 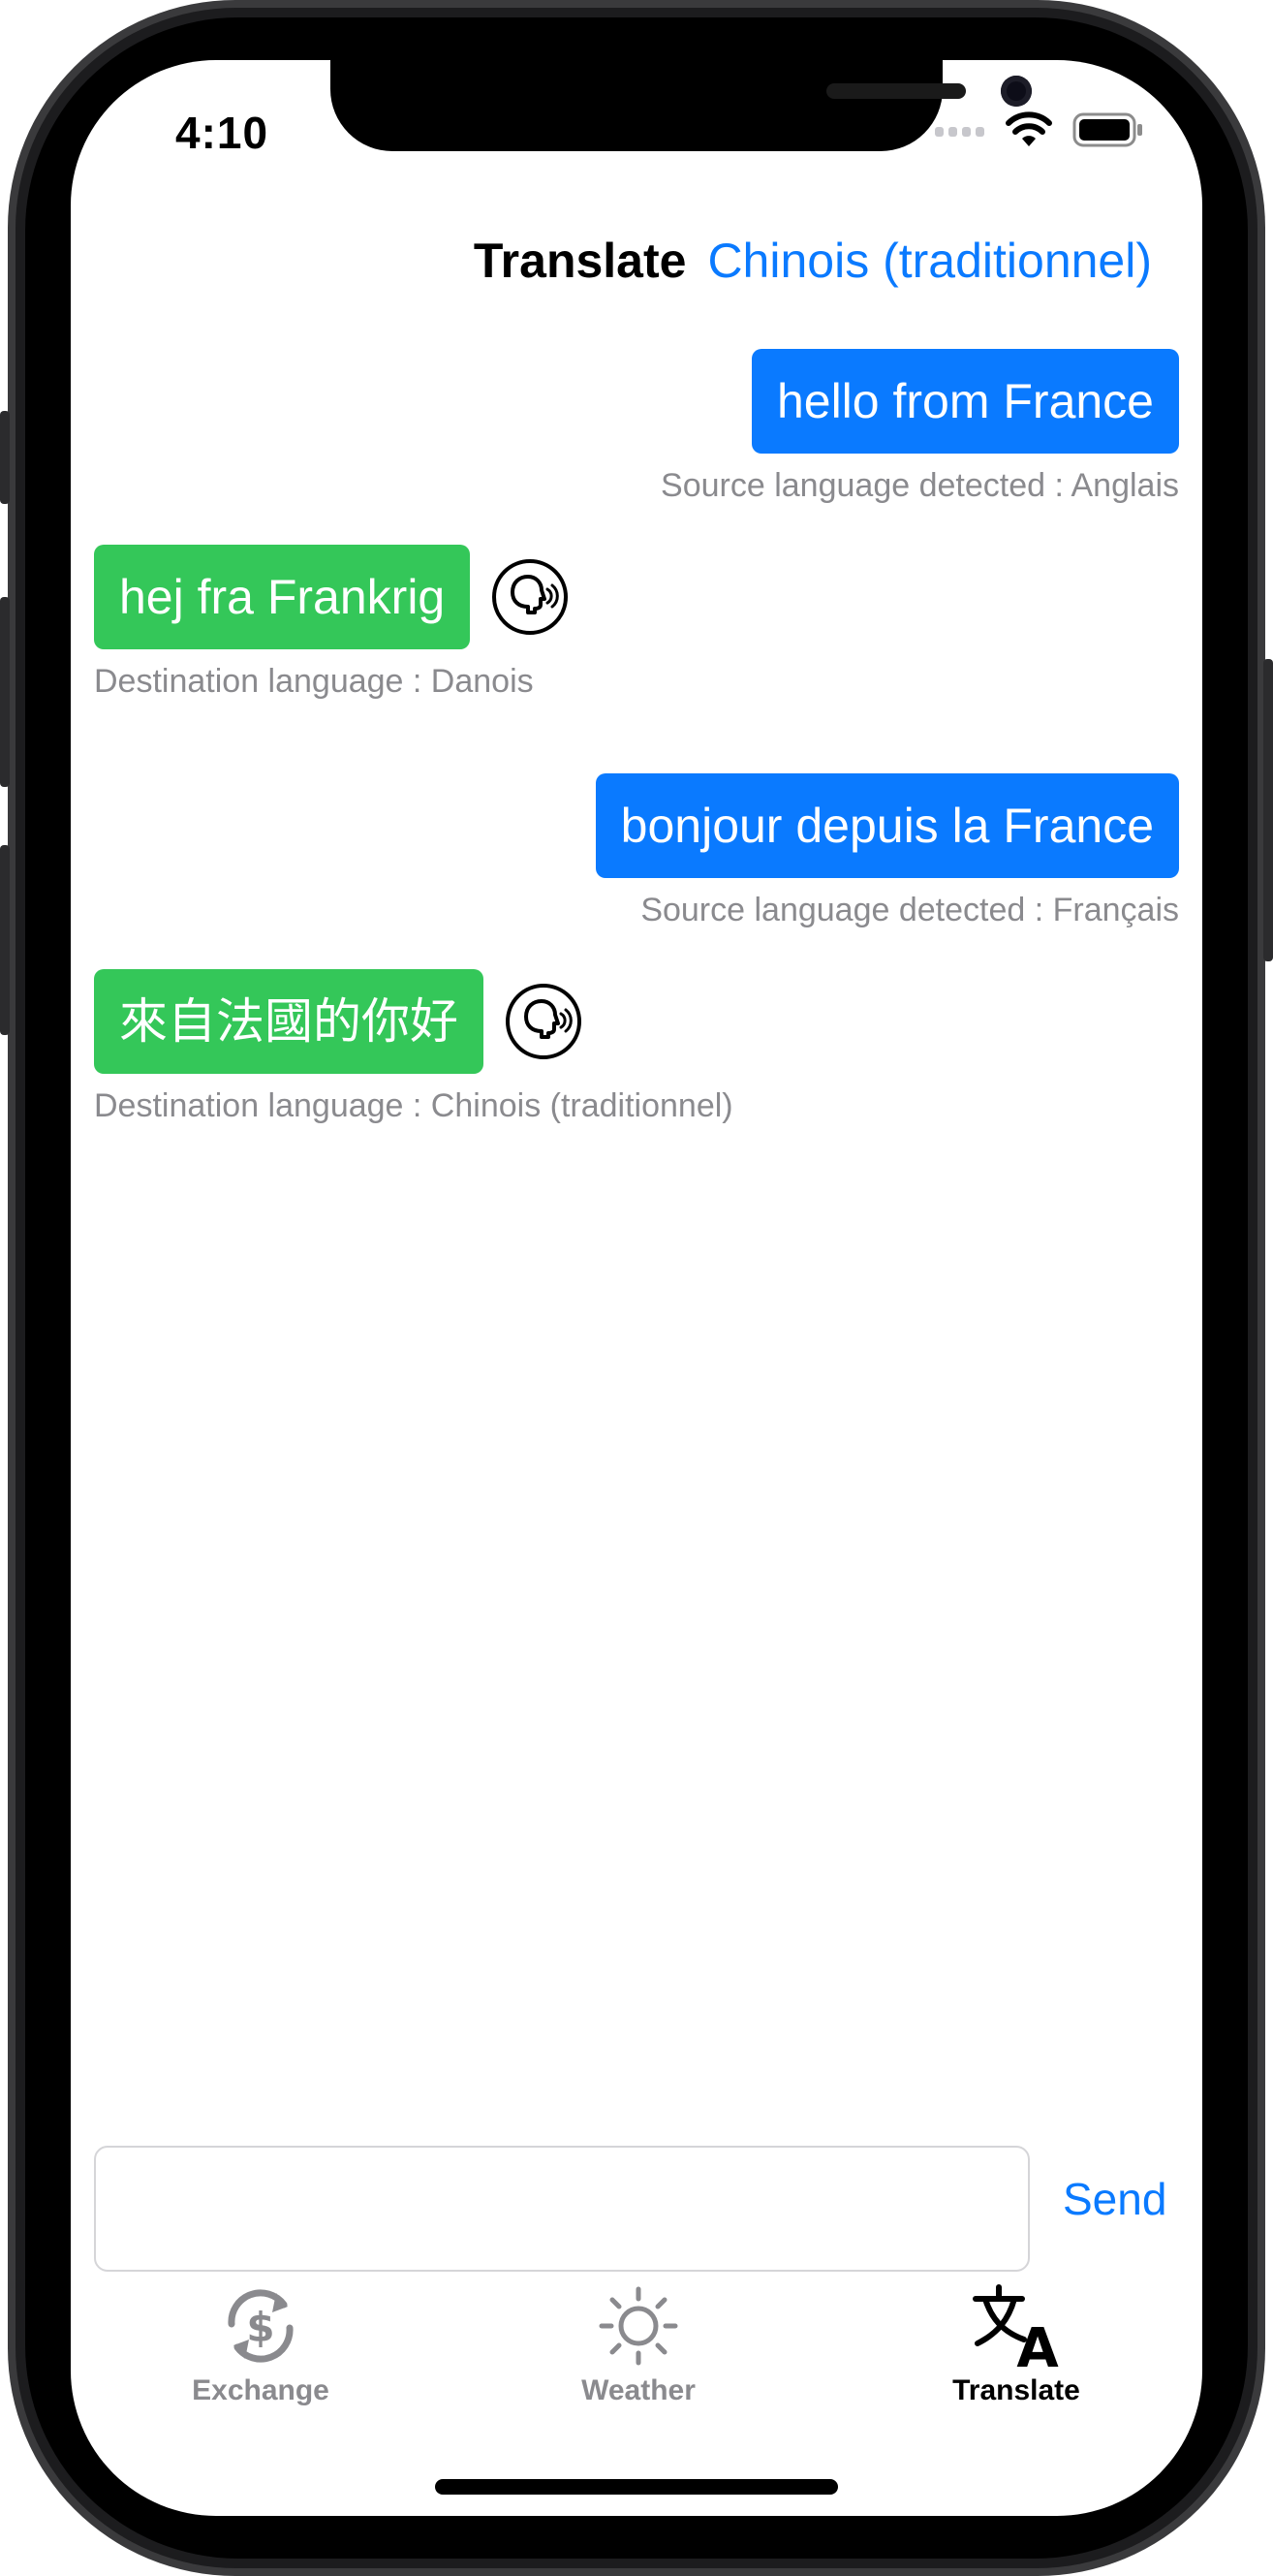 I want to click on cellular-signal-icon, so click(x=959, y=132).